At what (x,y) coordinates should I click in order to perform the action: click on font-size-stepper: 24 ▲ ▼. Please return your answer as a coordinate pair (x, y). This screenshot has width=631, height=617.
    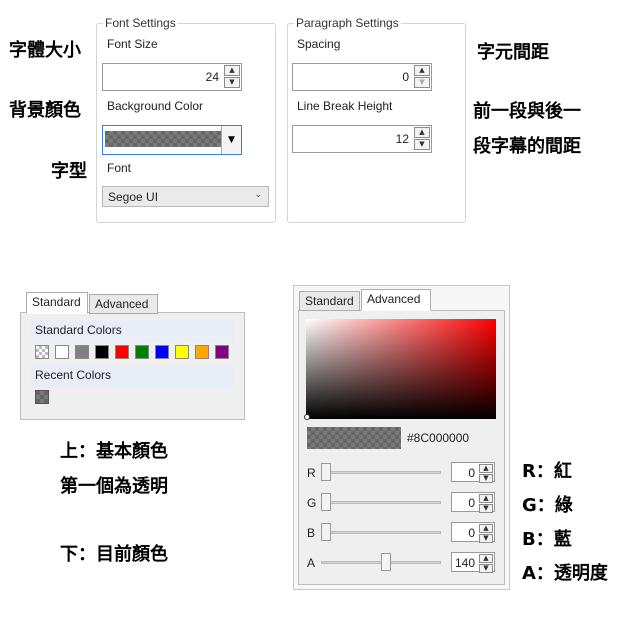
    Looking at the image, I should click on (172, 77).